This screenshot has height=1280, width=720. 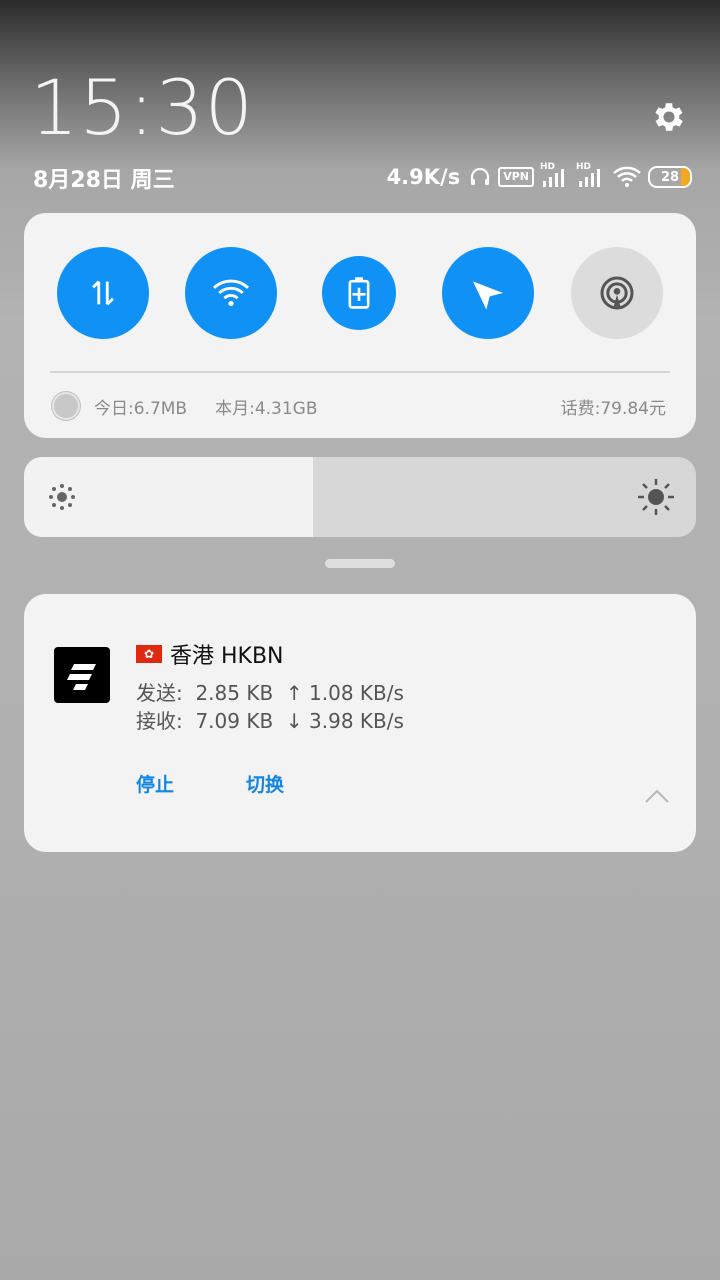 I want to click on location-arrow-icon, so click(x=488, y=295).